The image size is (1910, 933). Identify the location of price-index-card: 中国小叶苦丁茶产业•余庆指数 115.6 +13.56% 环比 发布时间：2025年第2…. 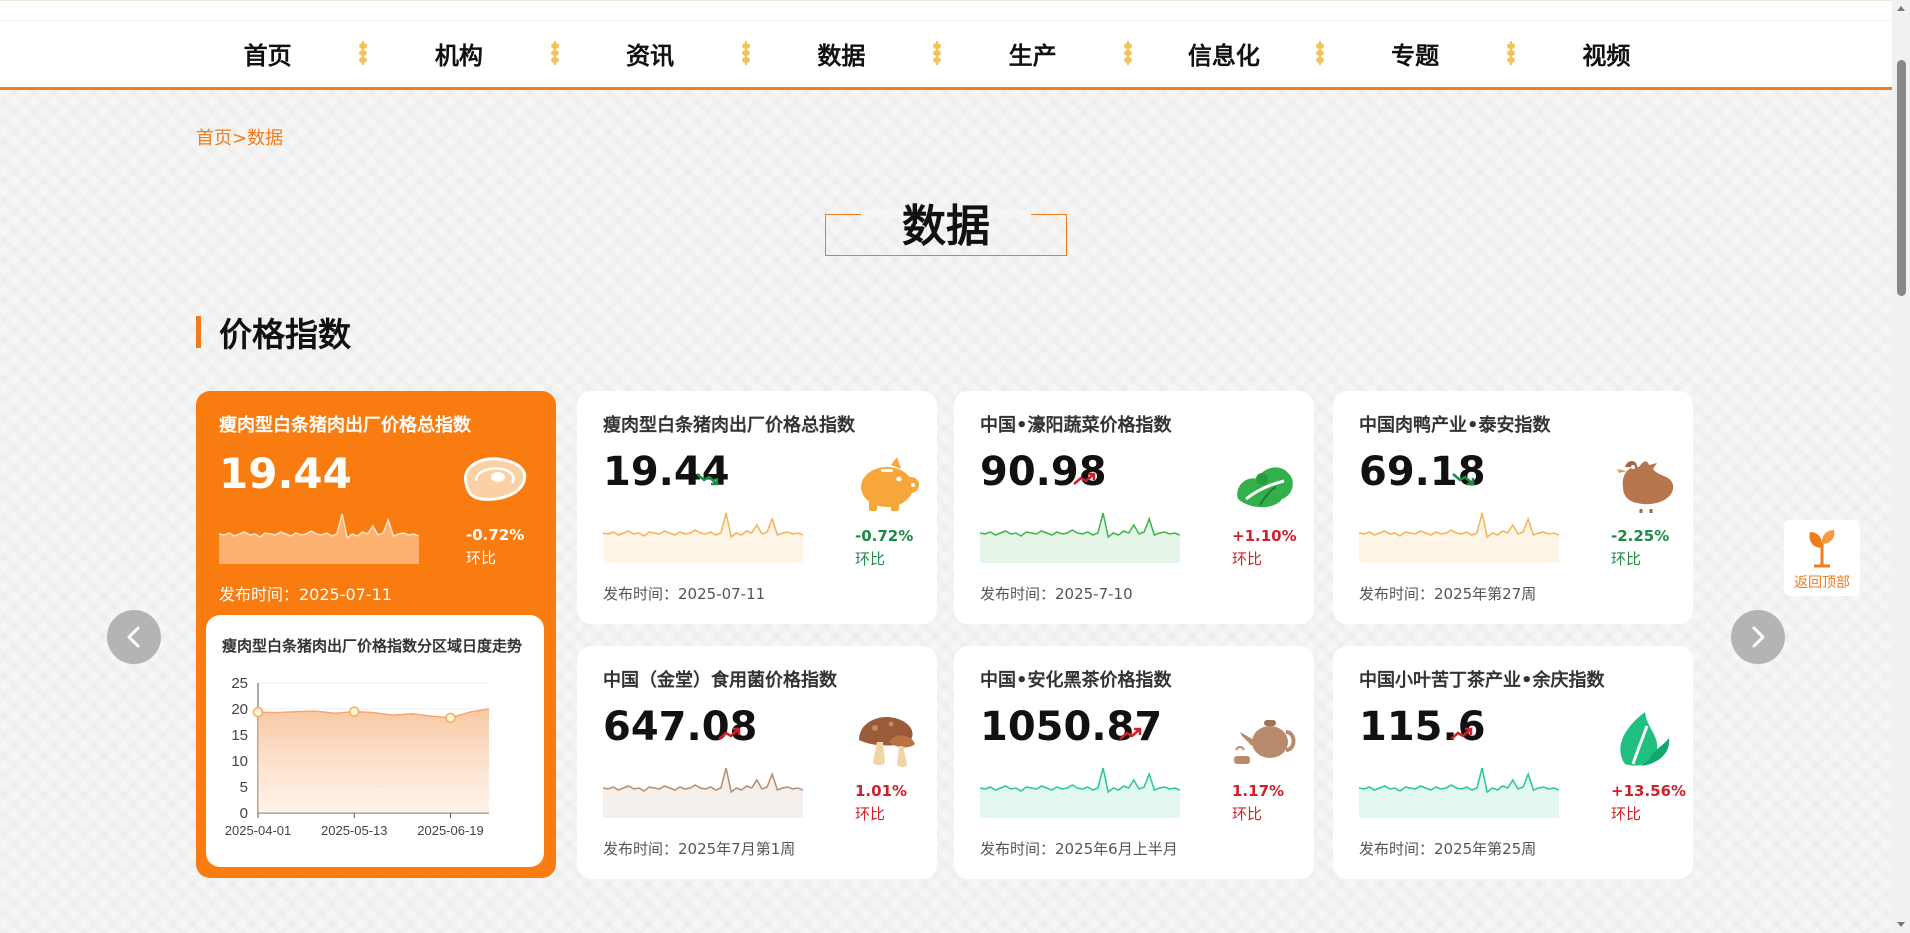
(1513, 762).